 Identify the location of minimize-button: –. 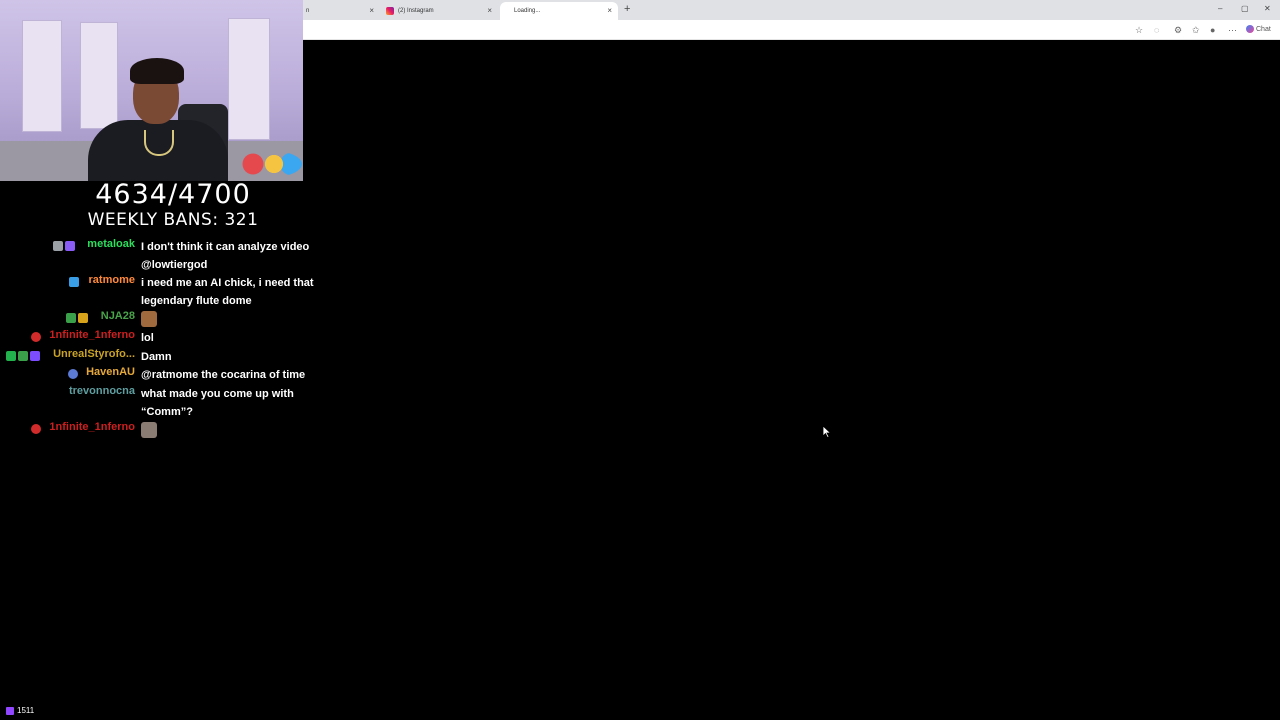
(1220, 8).